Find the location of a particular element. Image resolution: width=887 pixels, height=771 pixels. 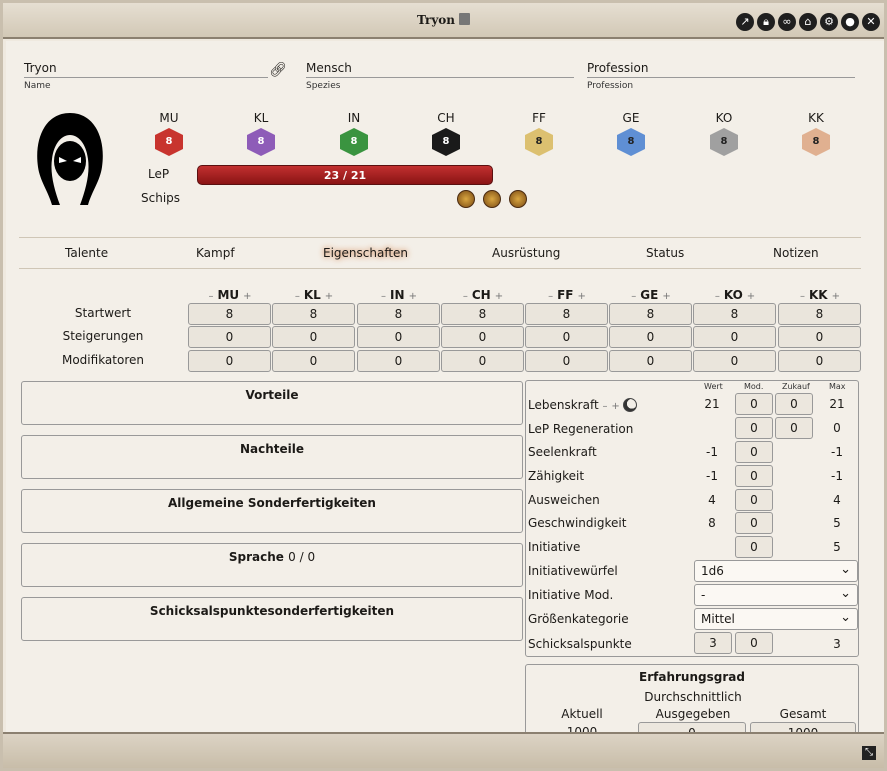

schicksalspunkte-wert-input: 3 is located at coordinates (713, 643).